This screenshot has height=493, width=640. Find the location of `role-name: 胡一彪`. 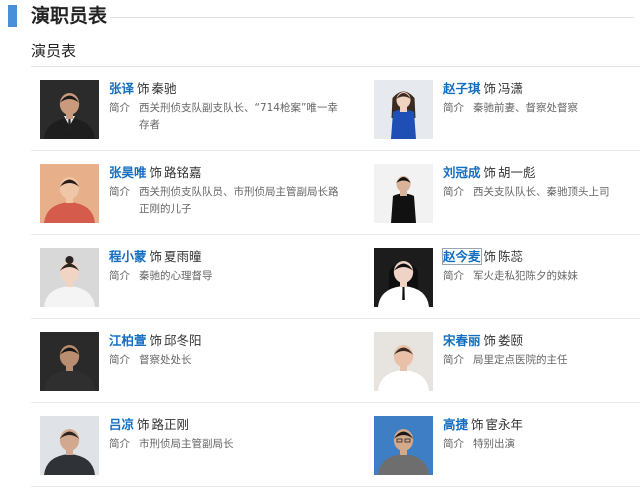

role-name: 胡一彪 is located at coordinates (517, 172).